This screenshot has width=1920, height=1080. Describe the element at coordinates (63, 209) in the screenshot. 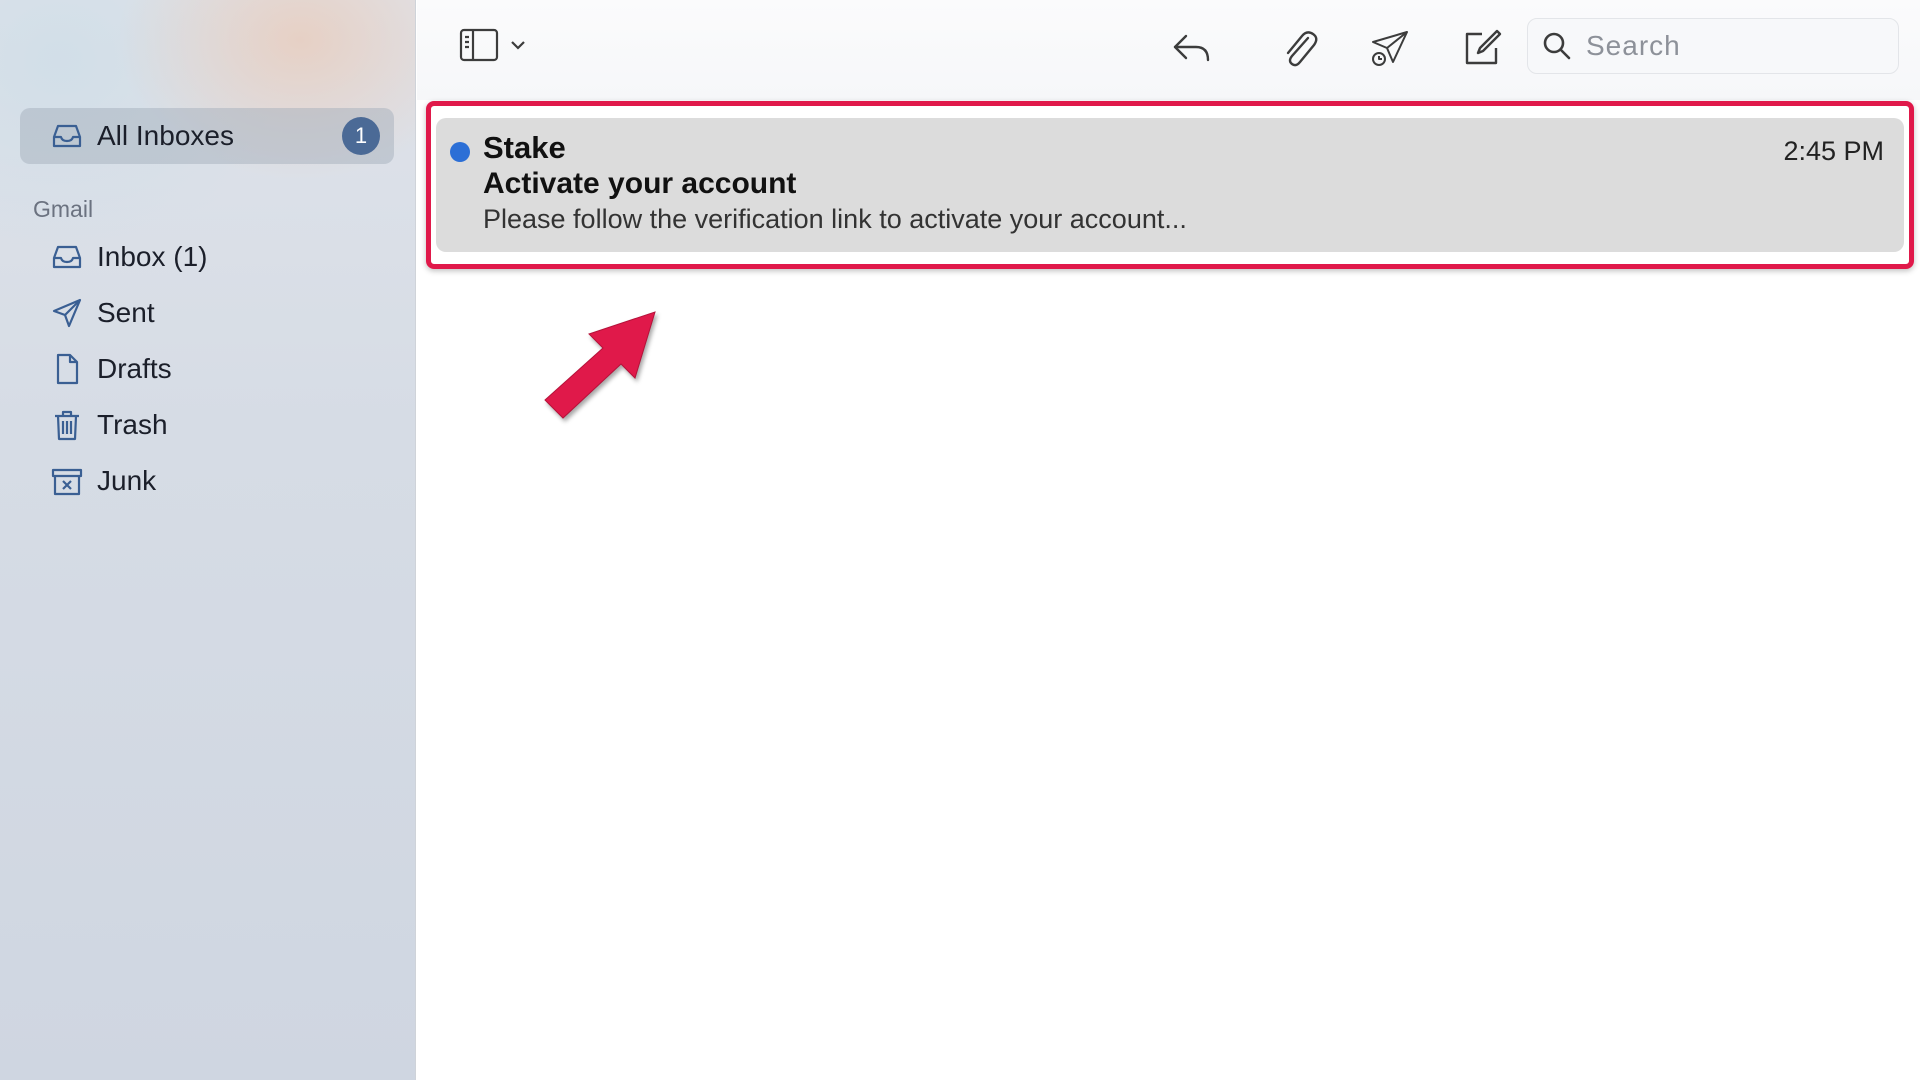

I see `account-section-title: Gmail` at that location.